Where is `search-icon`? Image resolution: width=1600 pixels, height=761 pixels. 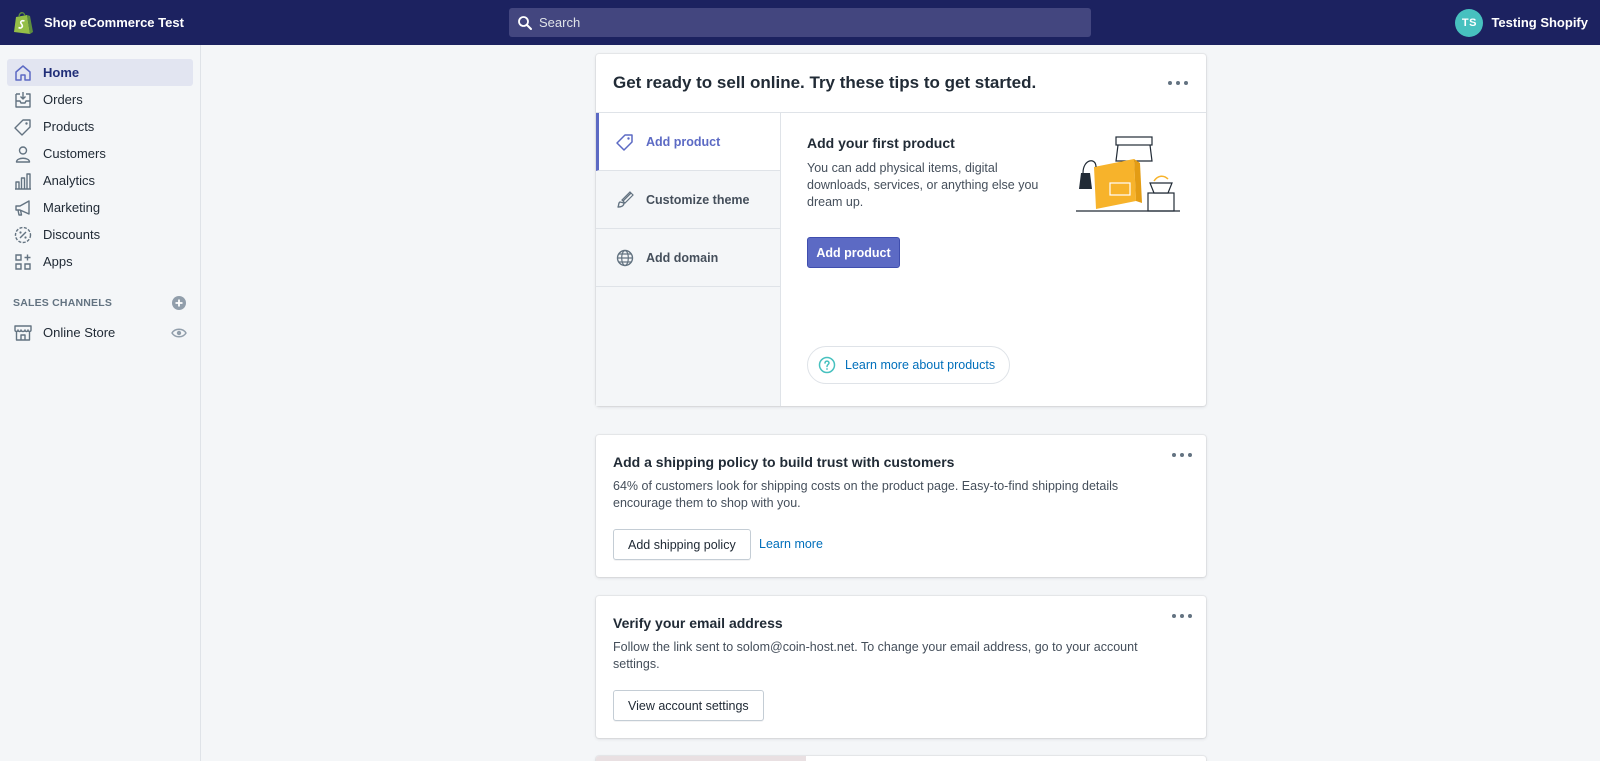
search-icon is located at coordinates (525, 22).